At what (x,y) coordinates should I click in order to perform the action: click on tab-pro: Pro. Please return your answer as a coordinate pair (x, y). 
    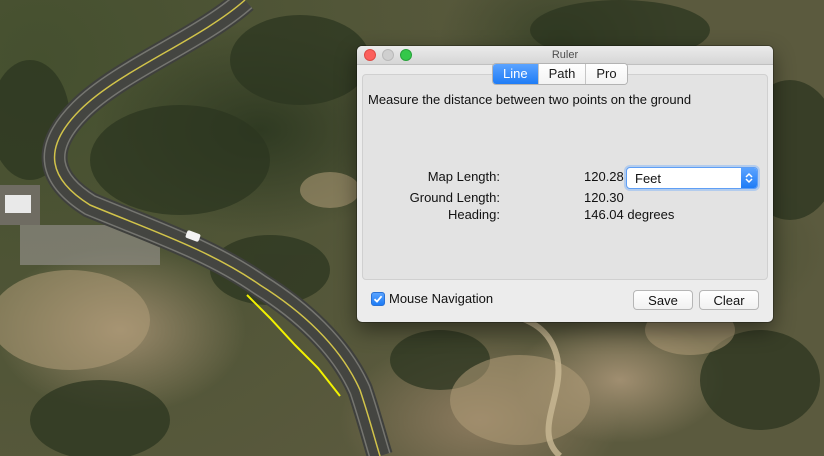
    Looking at the image, I should click on (606, 74).